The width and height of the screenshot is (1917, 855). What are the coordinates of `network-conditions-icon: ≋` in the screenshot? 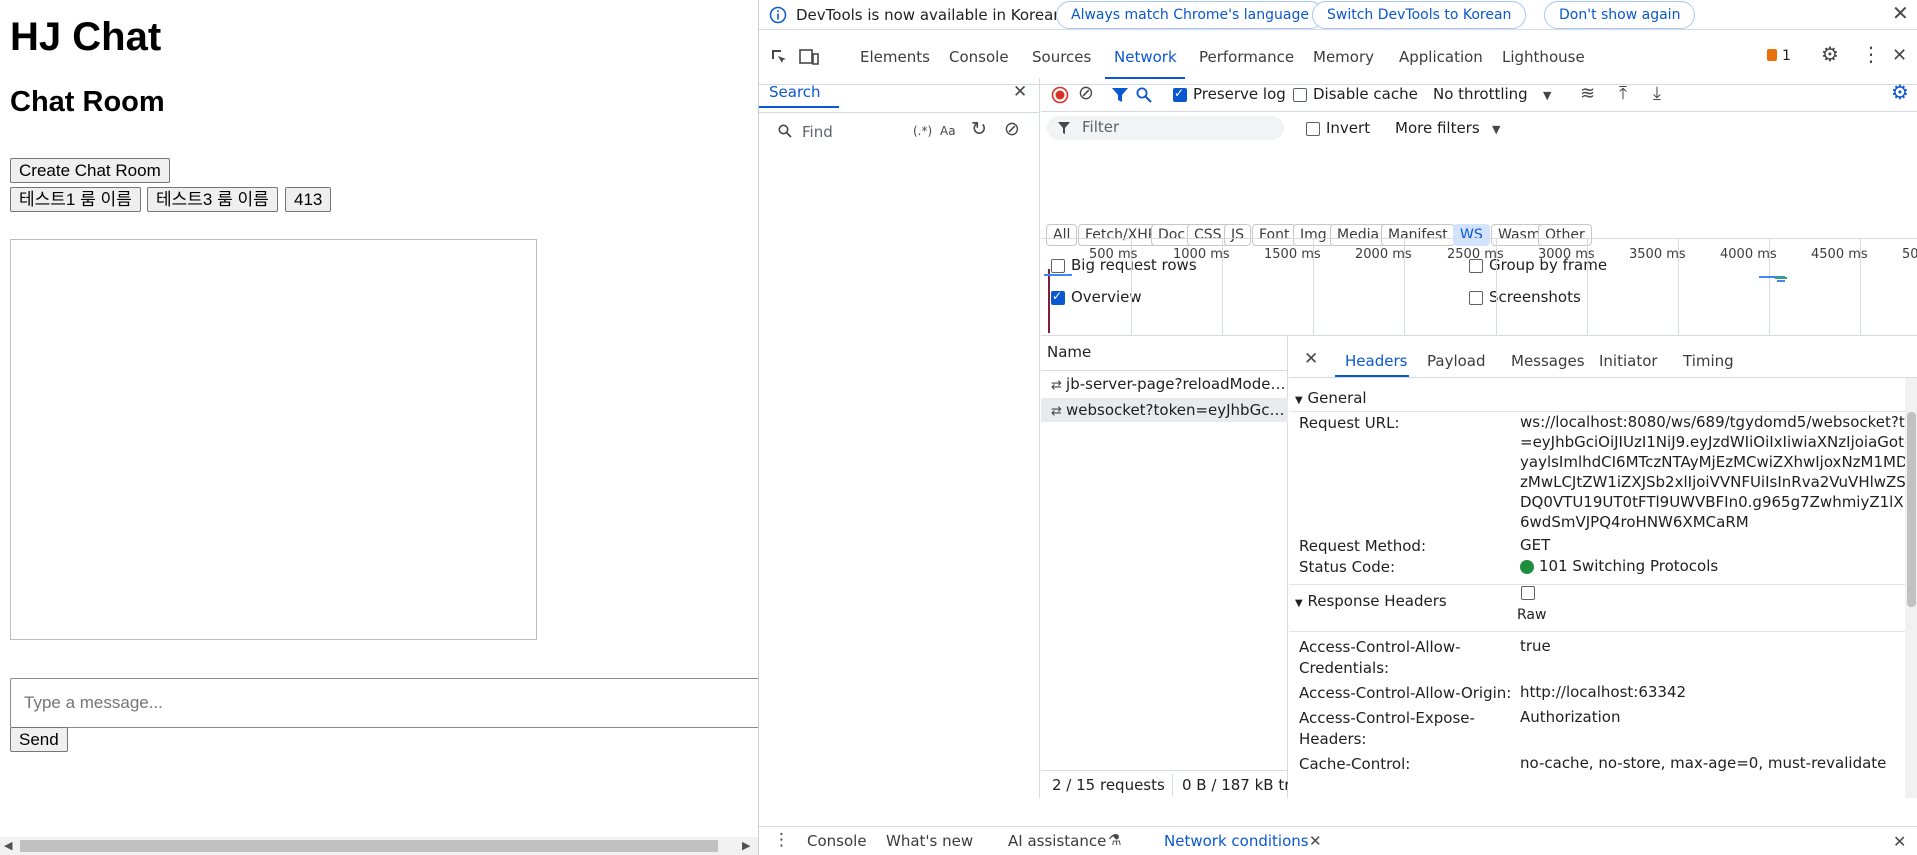 It's located at (1587, 94).